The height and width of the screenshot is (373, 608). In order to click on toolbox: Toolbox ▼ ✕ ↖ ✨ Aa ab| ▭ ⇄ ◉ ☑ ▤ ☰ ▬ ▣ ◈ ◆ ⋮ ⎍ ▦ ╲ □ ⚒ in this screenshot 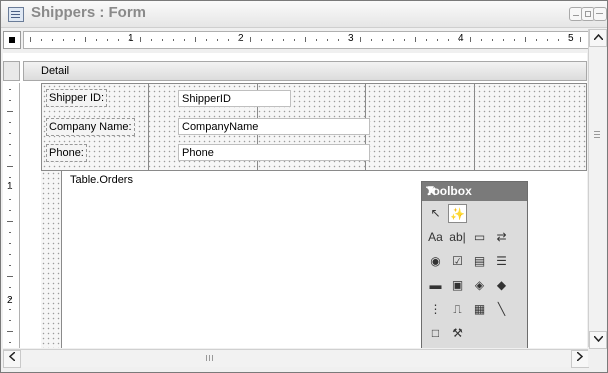, I will do `click(474, 264)`.